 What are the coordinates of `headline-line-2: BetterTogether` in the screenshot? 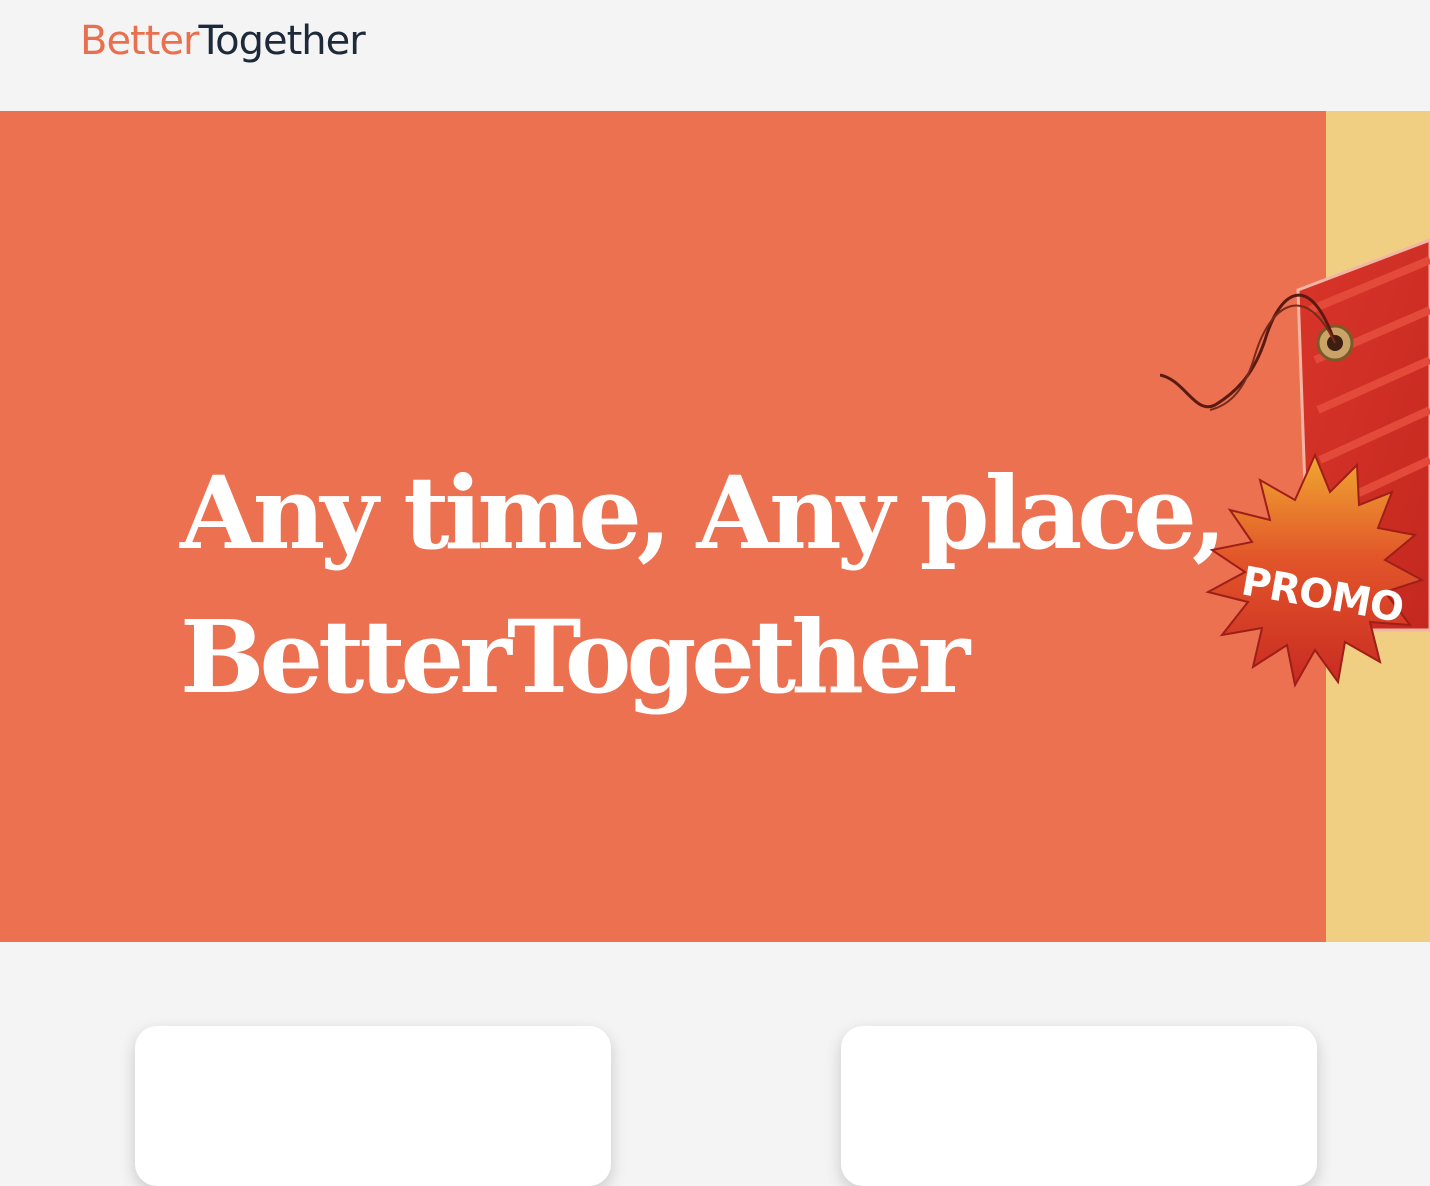 It's located at (575, 657).